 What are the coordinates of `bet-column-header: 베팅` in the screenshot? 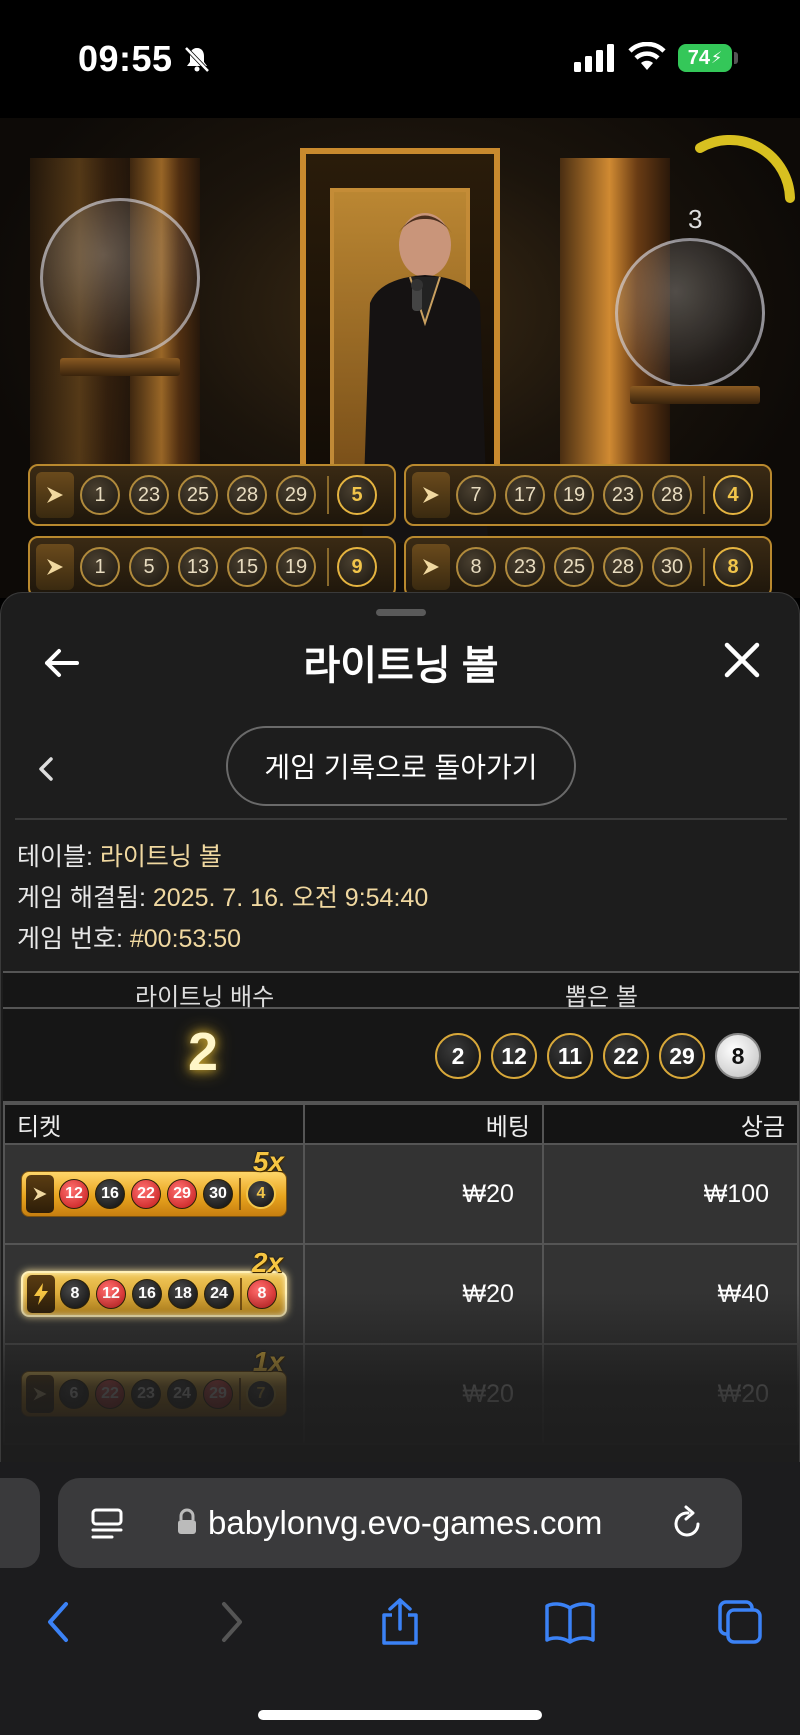 It's located at (423, 1124).